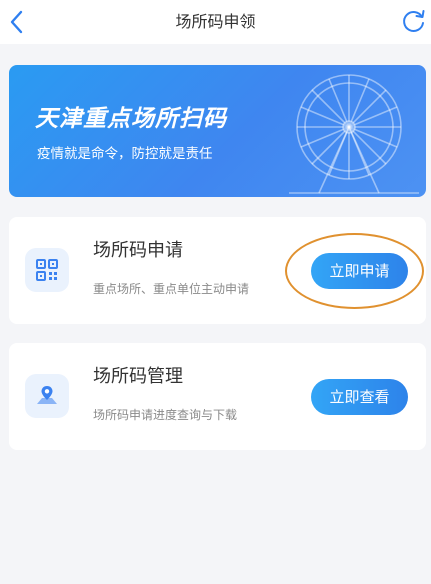  What do you see at coordinates (125, 154) in the screenshot?
I see `banner-subtitle: 疫情就是命令，防控就是责任` at bounding box center [125, 154].